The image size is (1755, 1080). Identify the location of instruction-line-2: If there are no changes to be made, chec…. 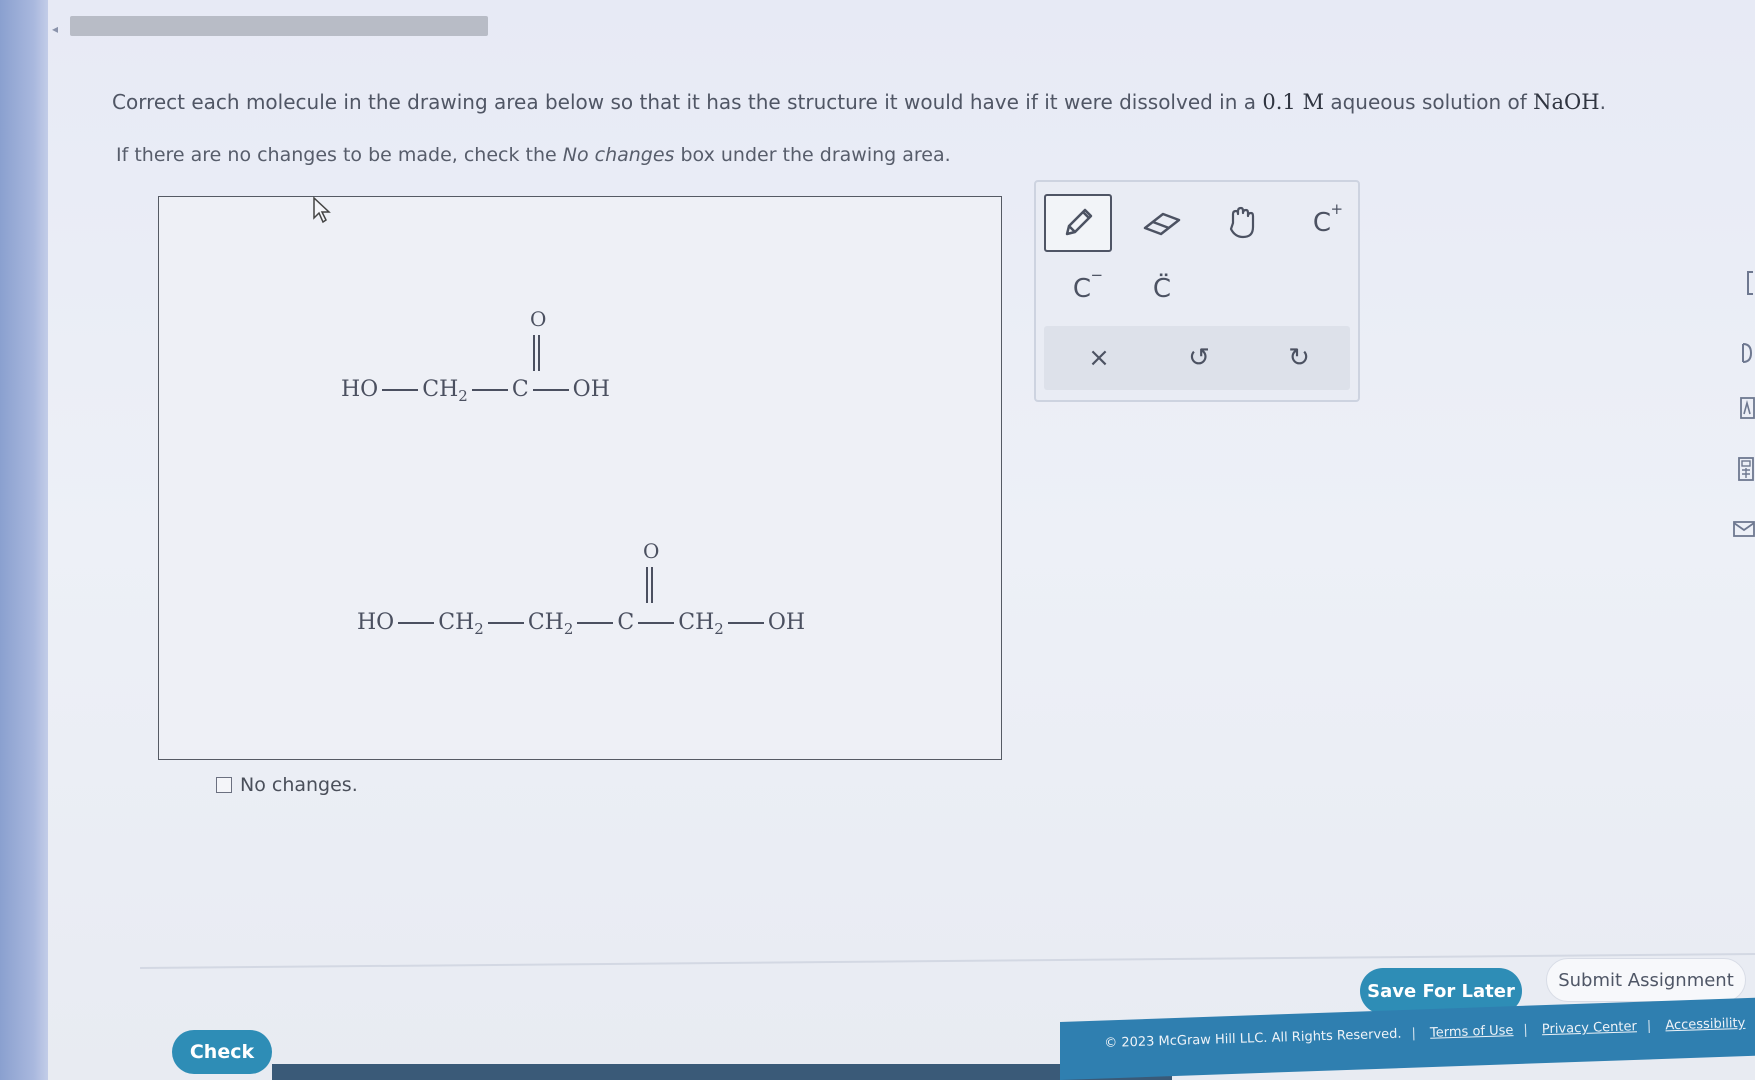
(533, 155).